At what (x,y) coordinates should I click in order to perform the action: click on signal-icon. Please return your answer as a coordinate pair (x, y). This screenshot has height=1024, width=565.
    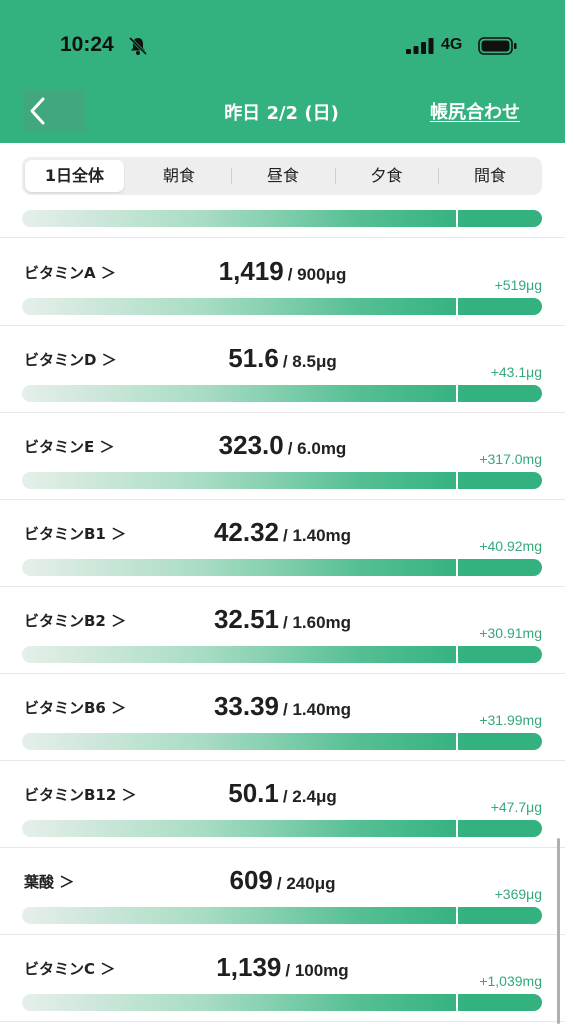
    Looking at the image, I should click on (420, 46).